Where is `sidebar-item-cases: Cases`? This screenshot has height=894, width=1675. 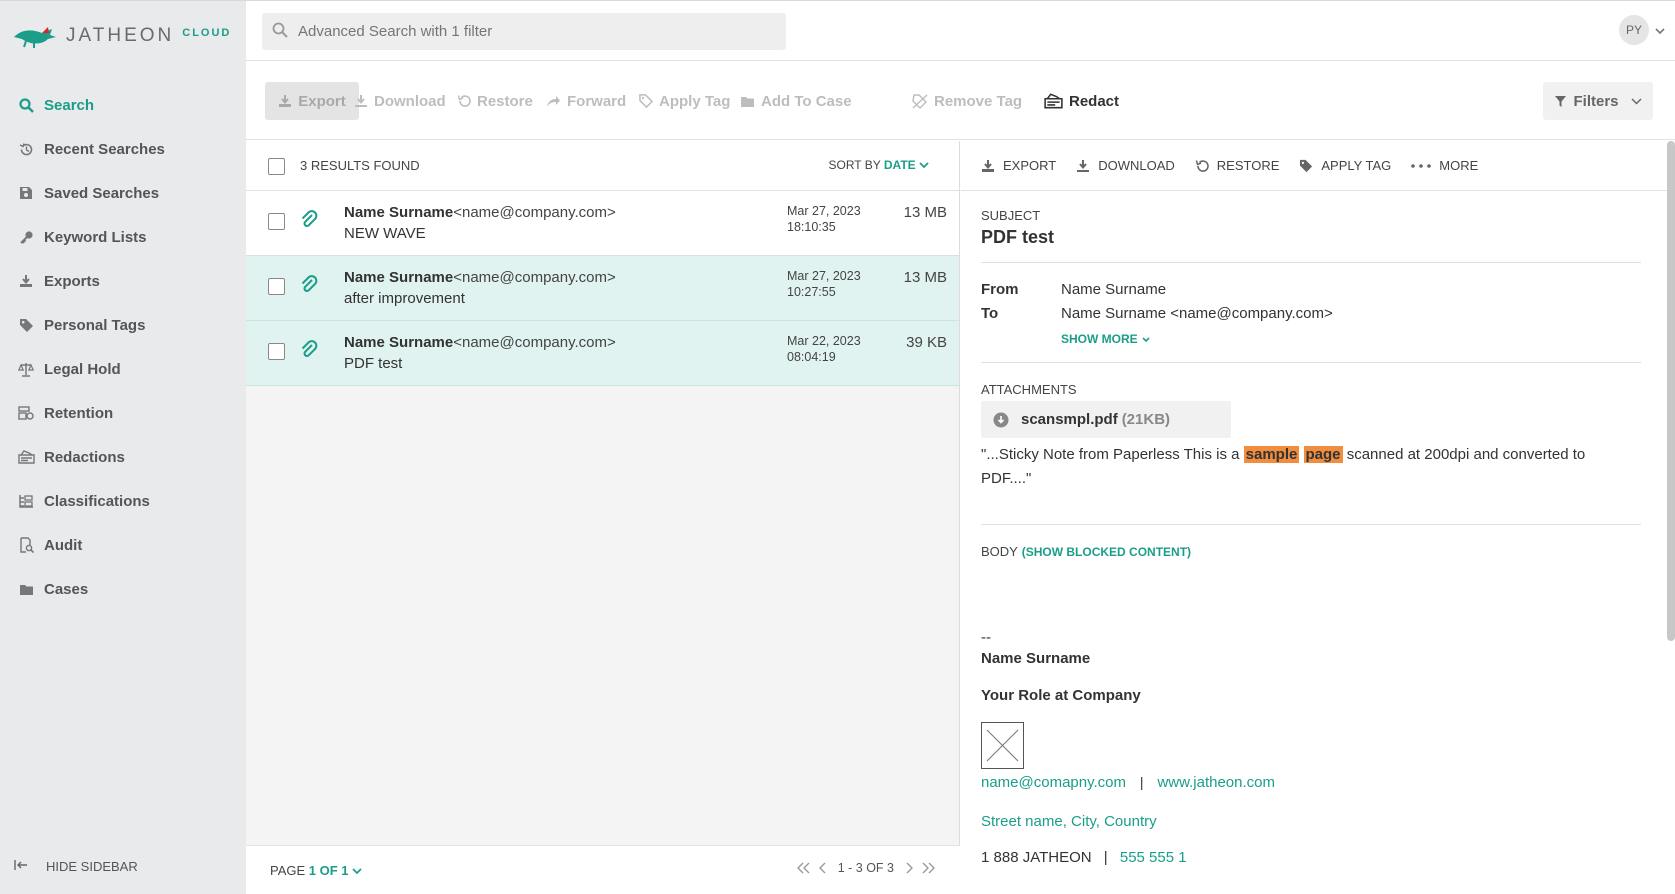
sidebar-item-cases: Cases is located at coordinates (123, 589).